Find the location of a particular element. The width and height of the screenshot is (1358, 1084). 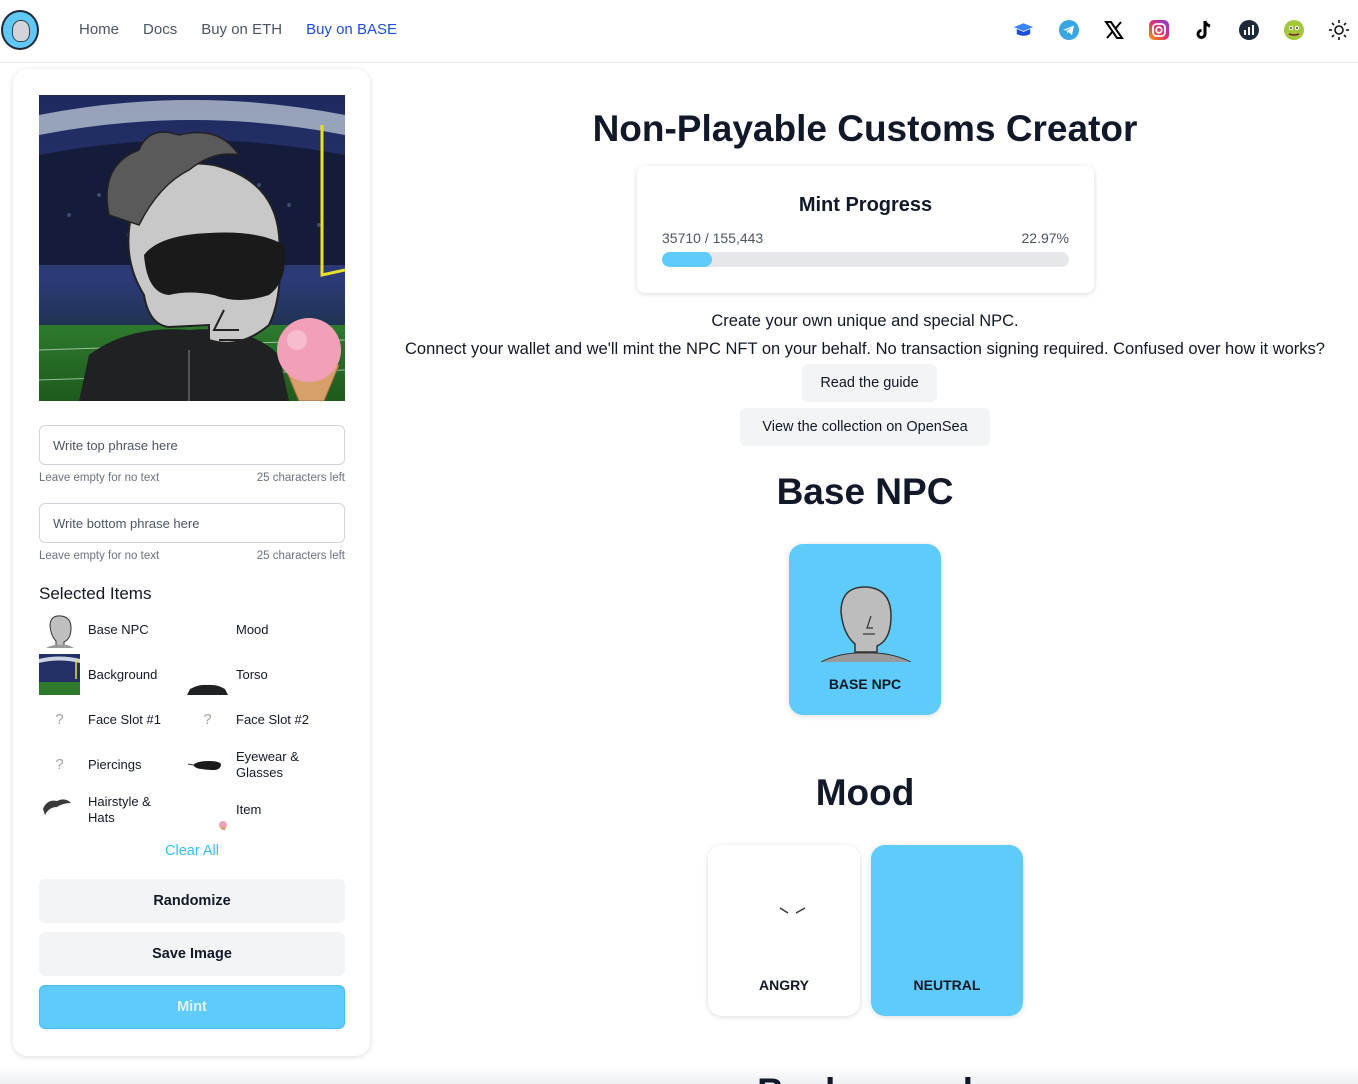

mood-card-angry: ANGRY is located at coordinates (784, 930).